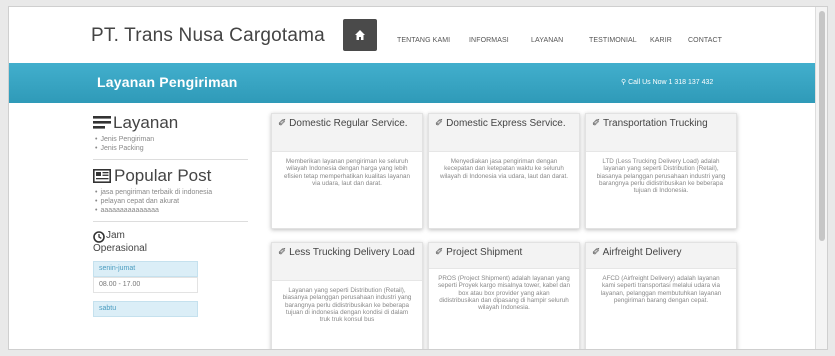 The image size is (835, 356). What do you see at coordinates (423, 40) in the screenshot?
I see `nav-tentang-kami: TENTANG KAMI` at bounding box center [423, 40].